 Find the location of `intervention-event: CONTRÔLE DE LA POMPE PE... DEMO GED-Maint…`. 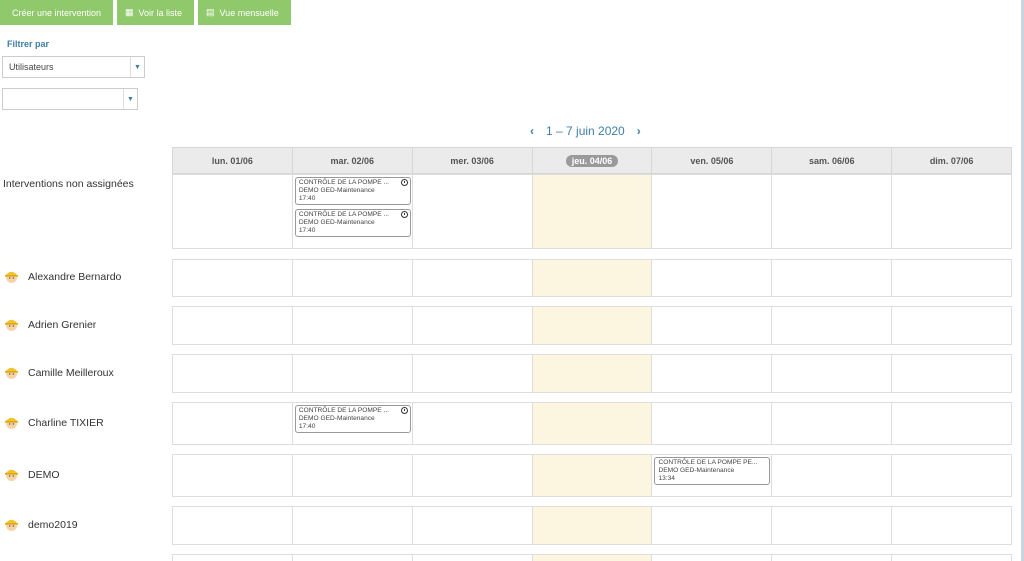

intervention-event: CONTRÔLE DE LA POMPE PE... DEMO GED-Maint… is located at coordinates (712, 471).